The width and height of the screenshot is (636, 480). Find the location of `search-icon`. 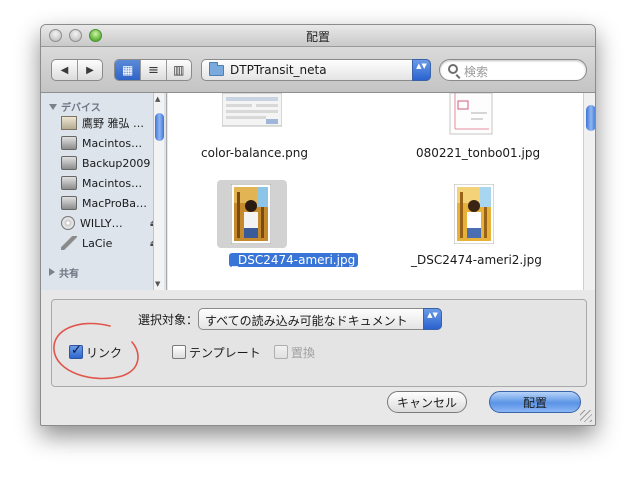

search-icon is located at coordinates (453, 69).